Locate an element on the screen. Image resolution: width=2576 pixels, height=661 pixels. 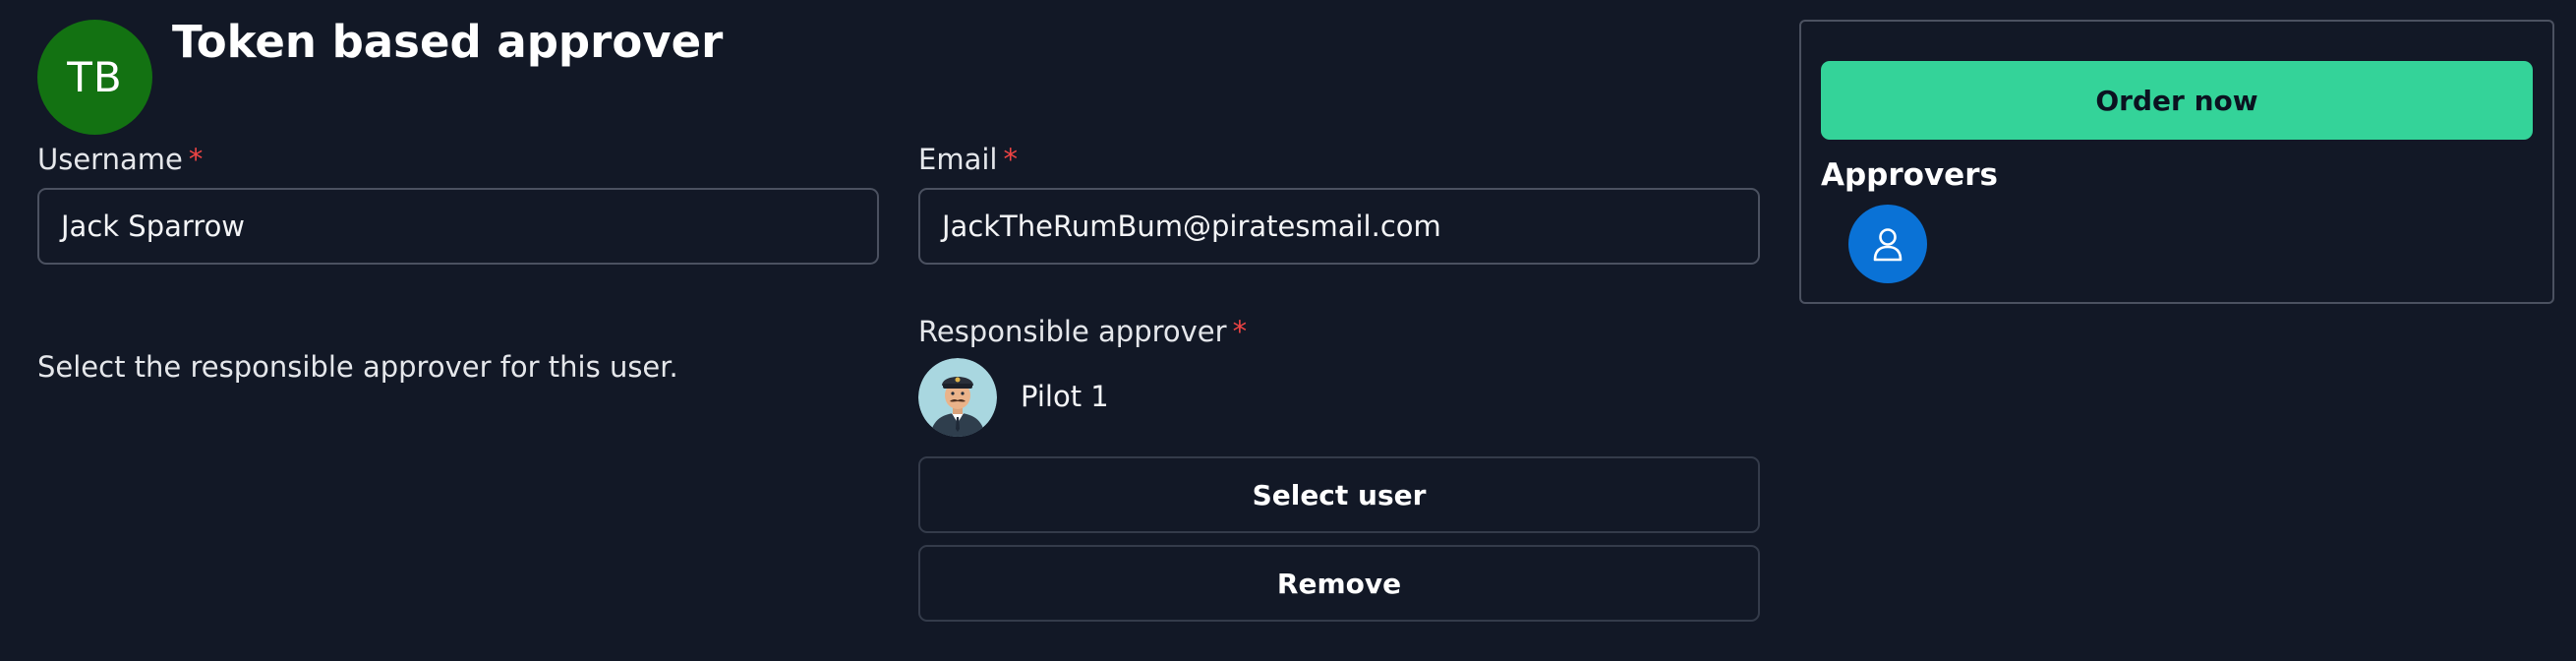
responsible-approver-label: Responsible approver * is located at coordinates (1082, 331).